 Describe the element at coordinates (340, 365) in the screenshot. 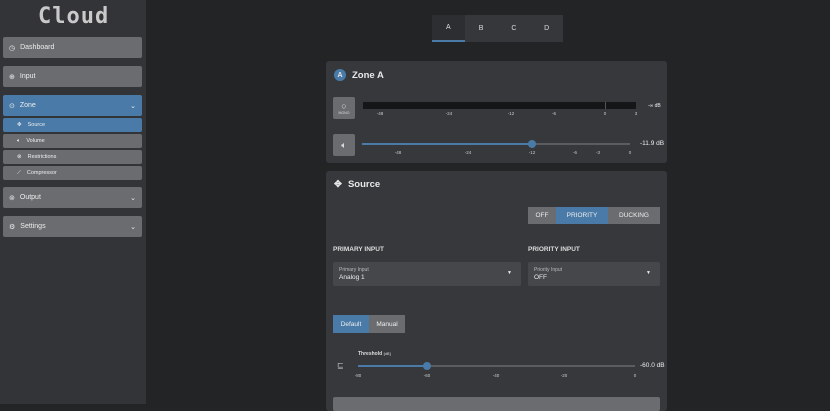

I see `threshold-icon: ⊑` at that location.